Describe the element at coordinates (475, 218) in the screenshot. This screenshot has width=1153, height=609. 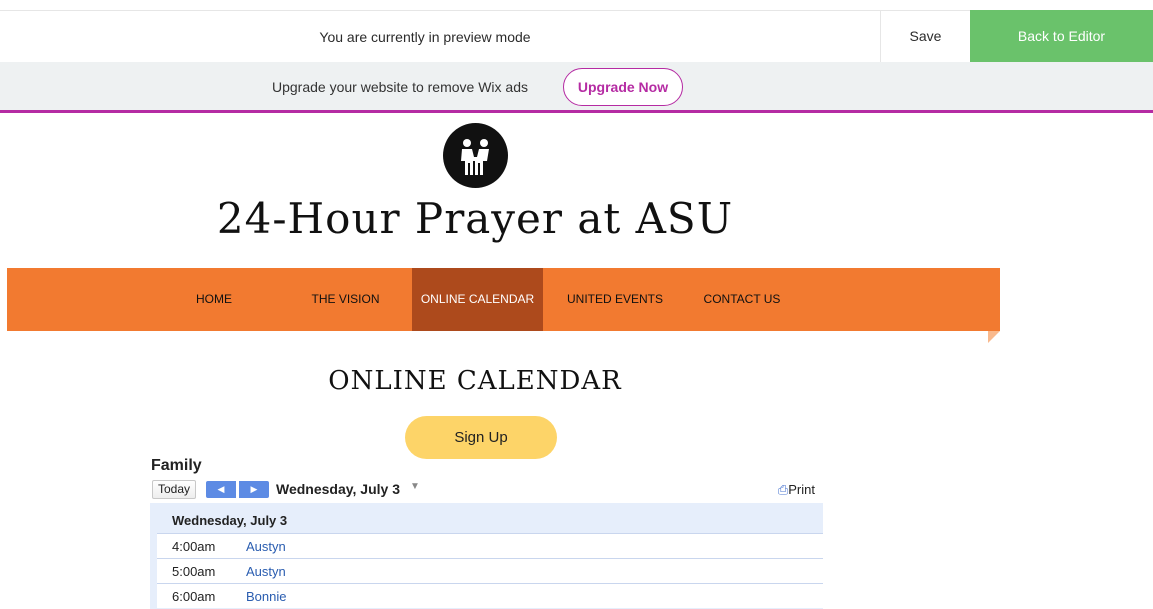
I see `site-title: 24-Hour Prayer at ASU` at that location.